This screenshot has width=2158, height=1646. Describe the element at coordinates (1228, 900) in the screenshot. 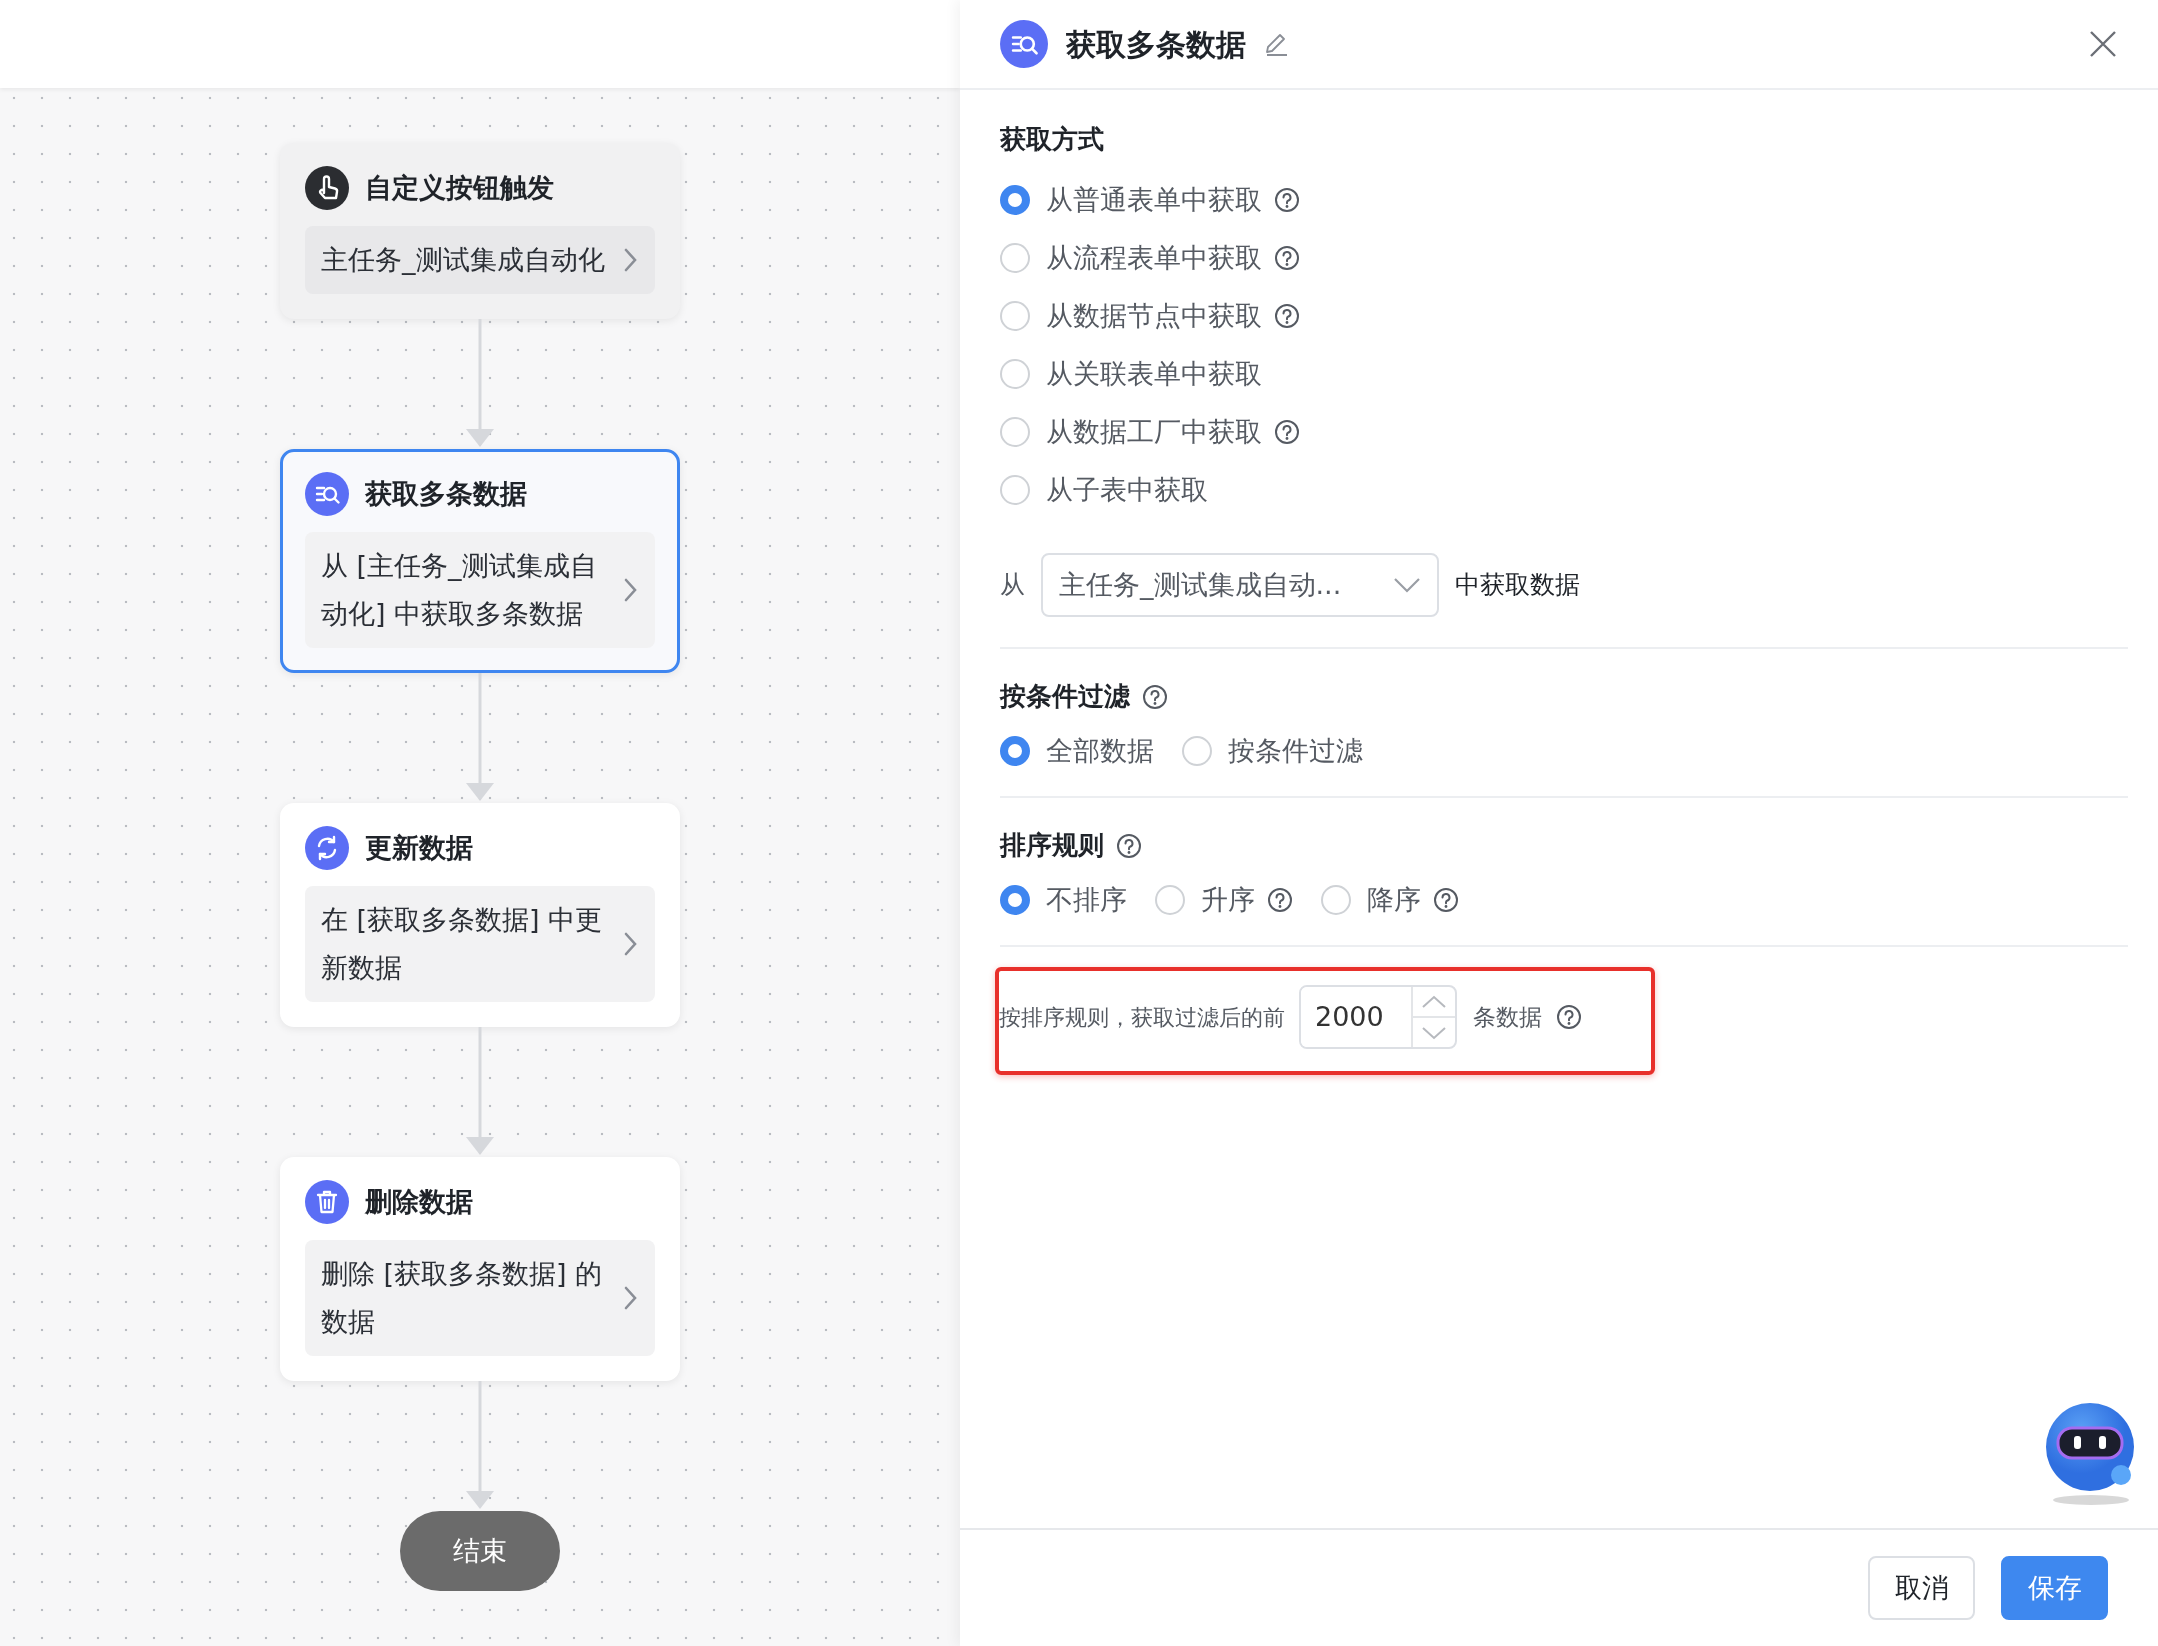

I see `radio-label: 升序` at that location.